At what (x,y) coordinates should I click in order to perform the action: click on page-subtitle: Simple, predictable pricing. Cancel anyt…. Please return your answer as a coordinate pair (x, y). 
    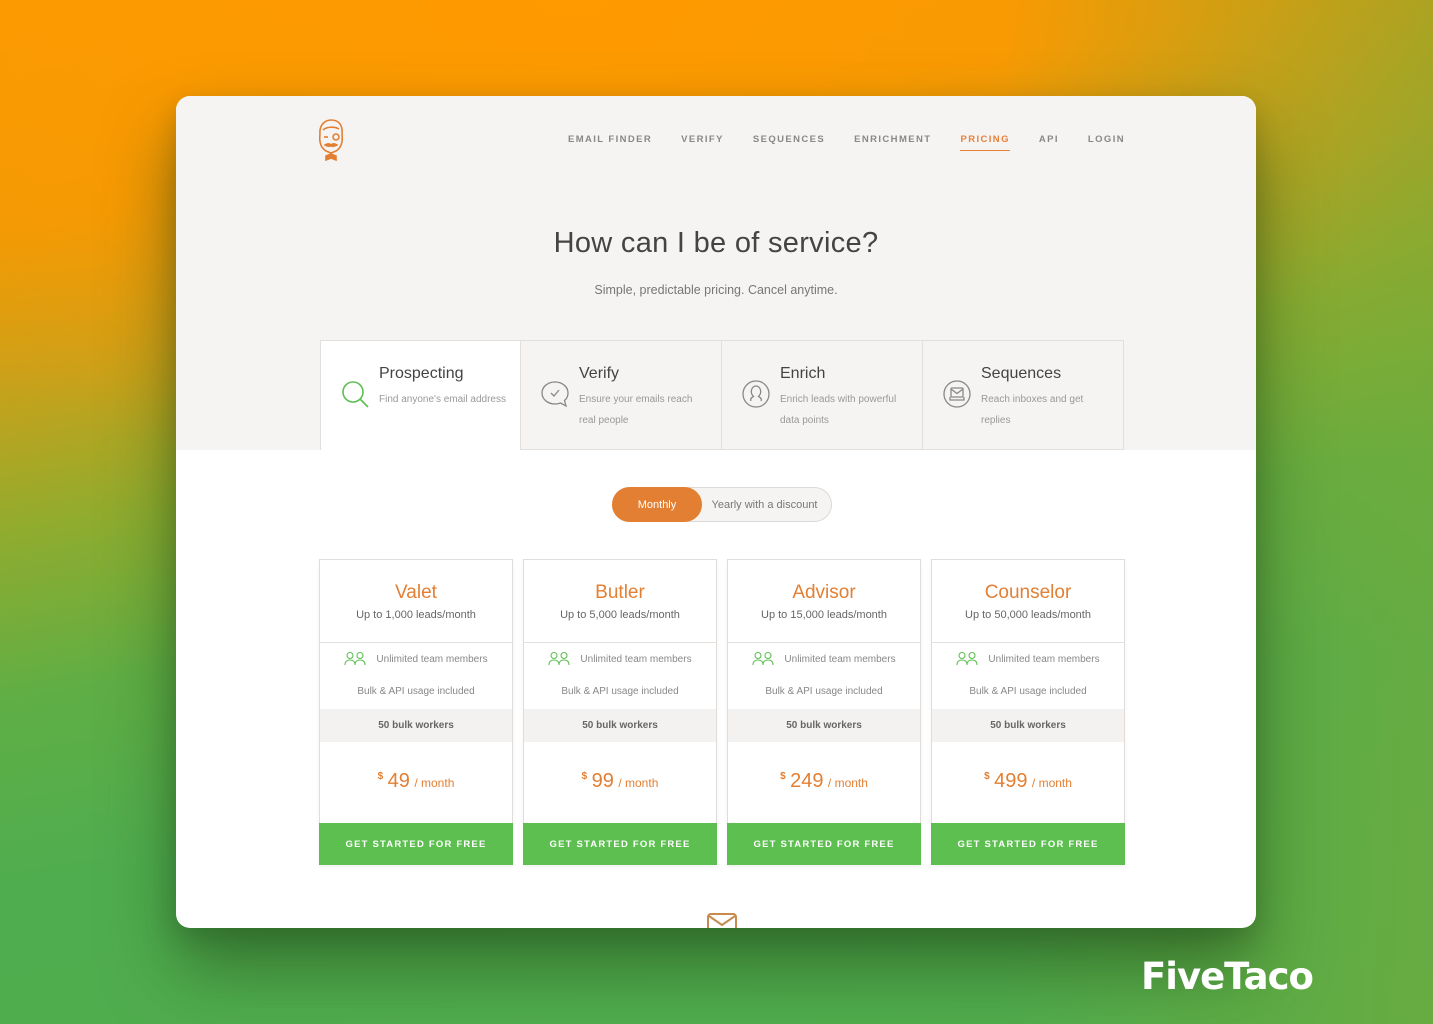
    Looking at the image, I should click on (716, 290).